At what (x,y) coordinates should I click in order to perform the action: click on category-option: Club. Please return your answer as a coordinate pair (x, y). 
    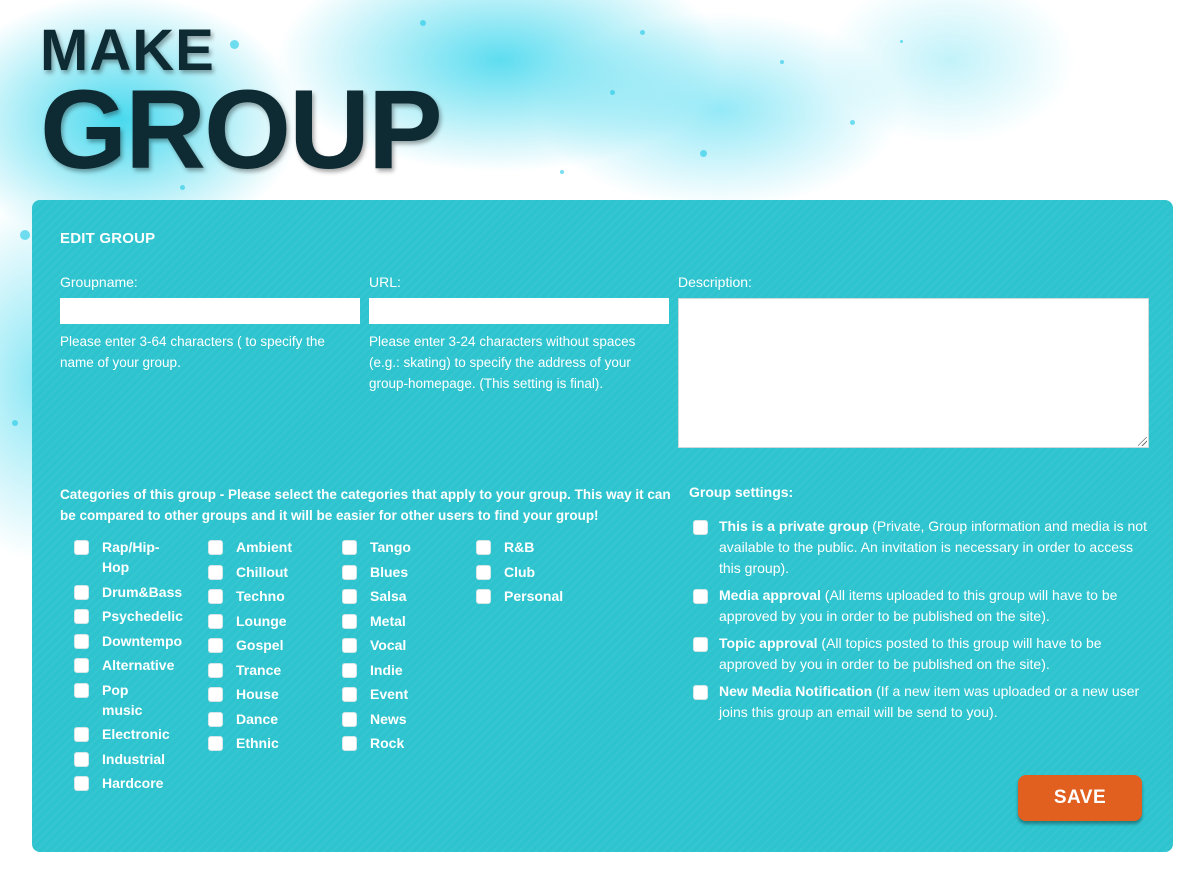
    Looking at the image, I should click on (536, 572).